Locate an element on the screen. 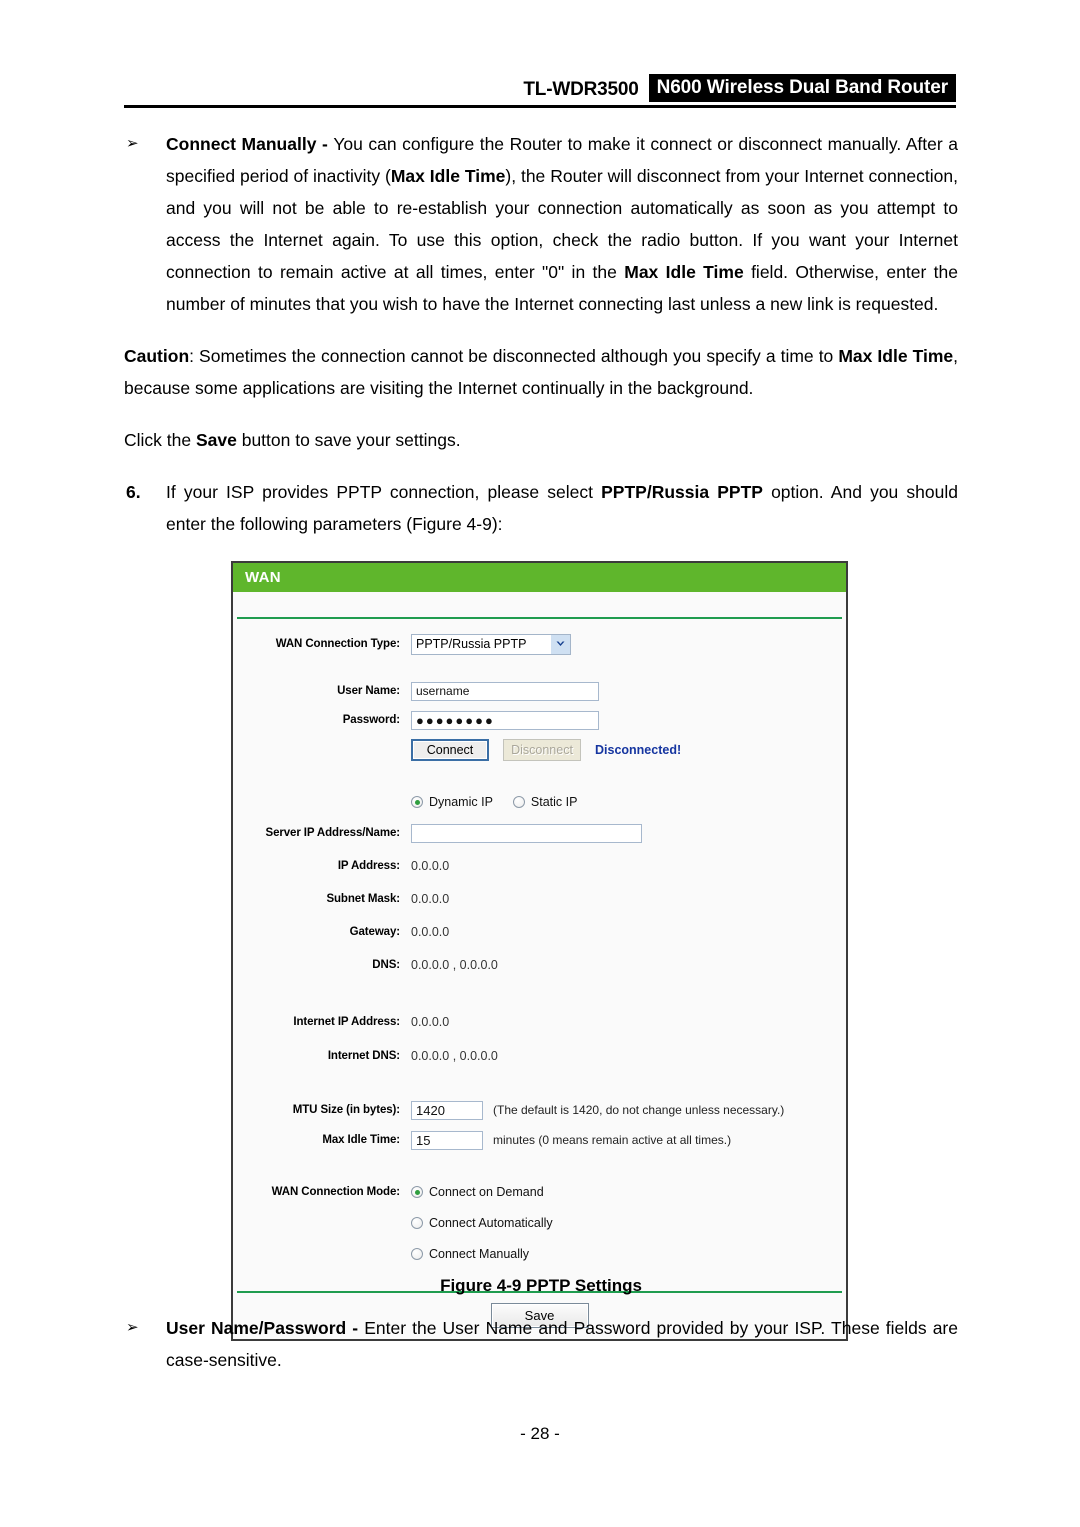  radio-dynamic-ip: Dynamic IP is located at coordinates (452, 802).